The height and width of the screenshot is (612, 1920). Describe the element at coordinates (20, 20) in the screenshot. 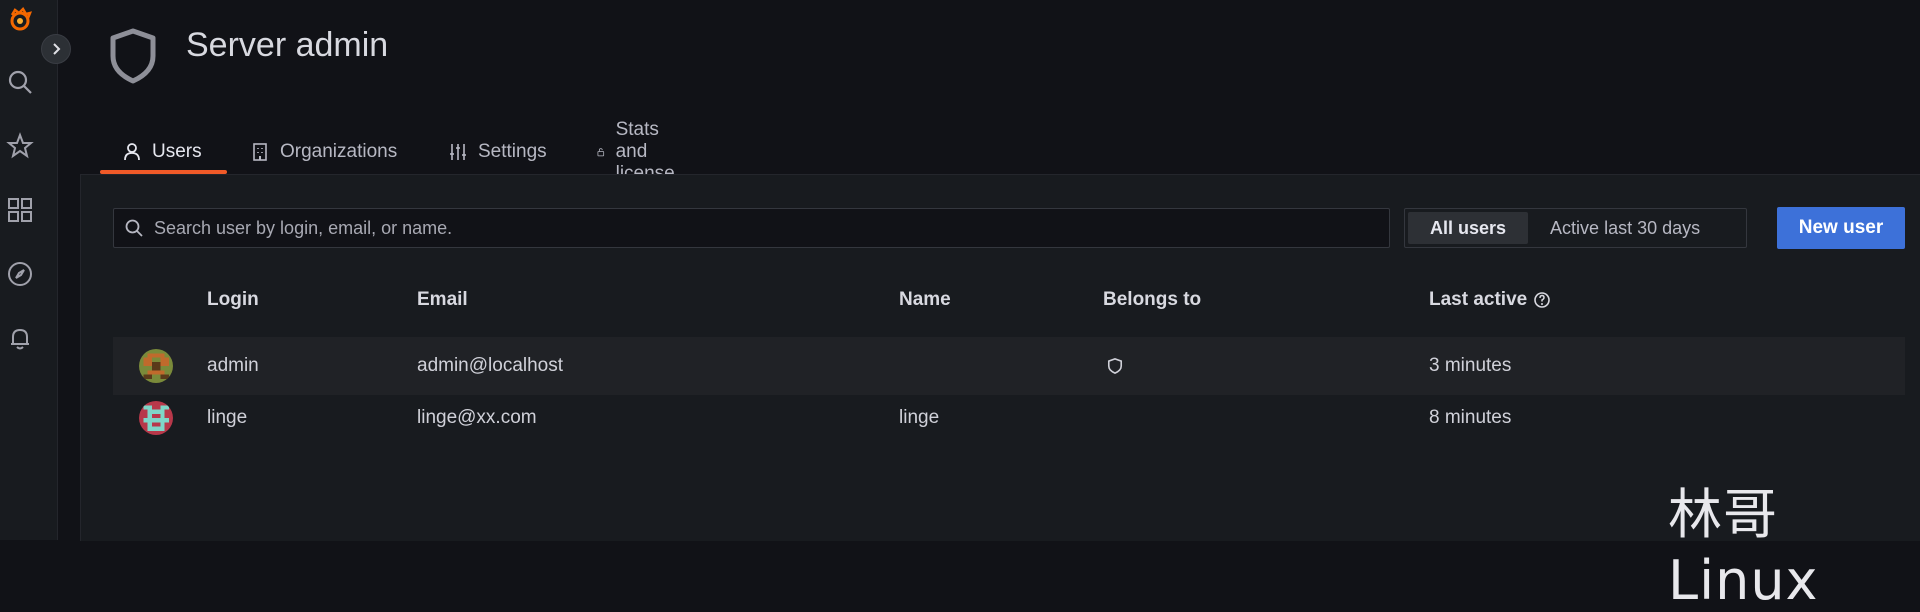

I see `grafana-logo-icon` at that location.